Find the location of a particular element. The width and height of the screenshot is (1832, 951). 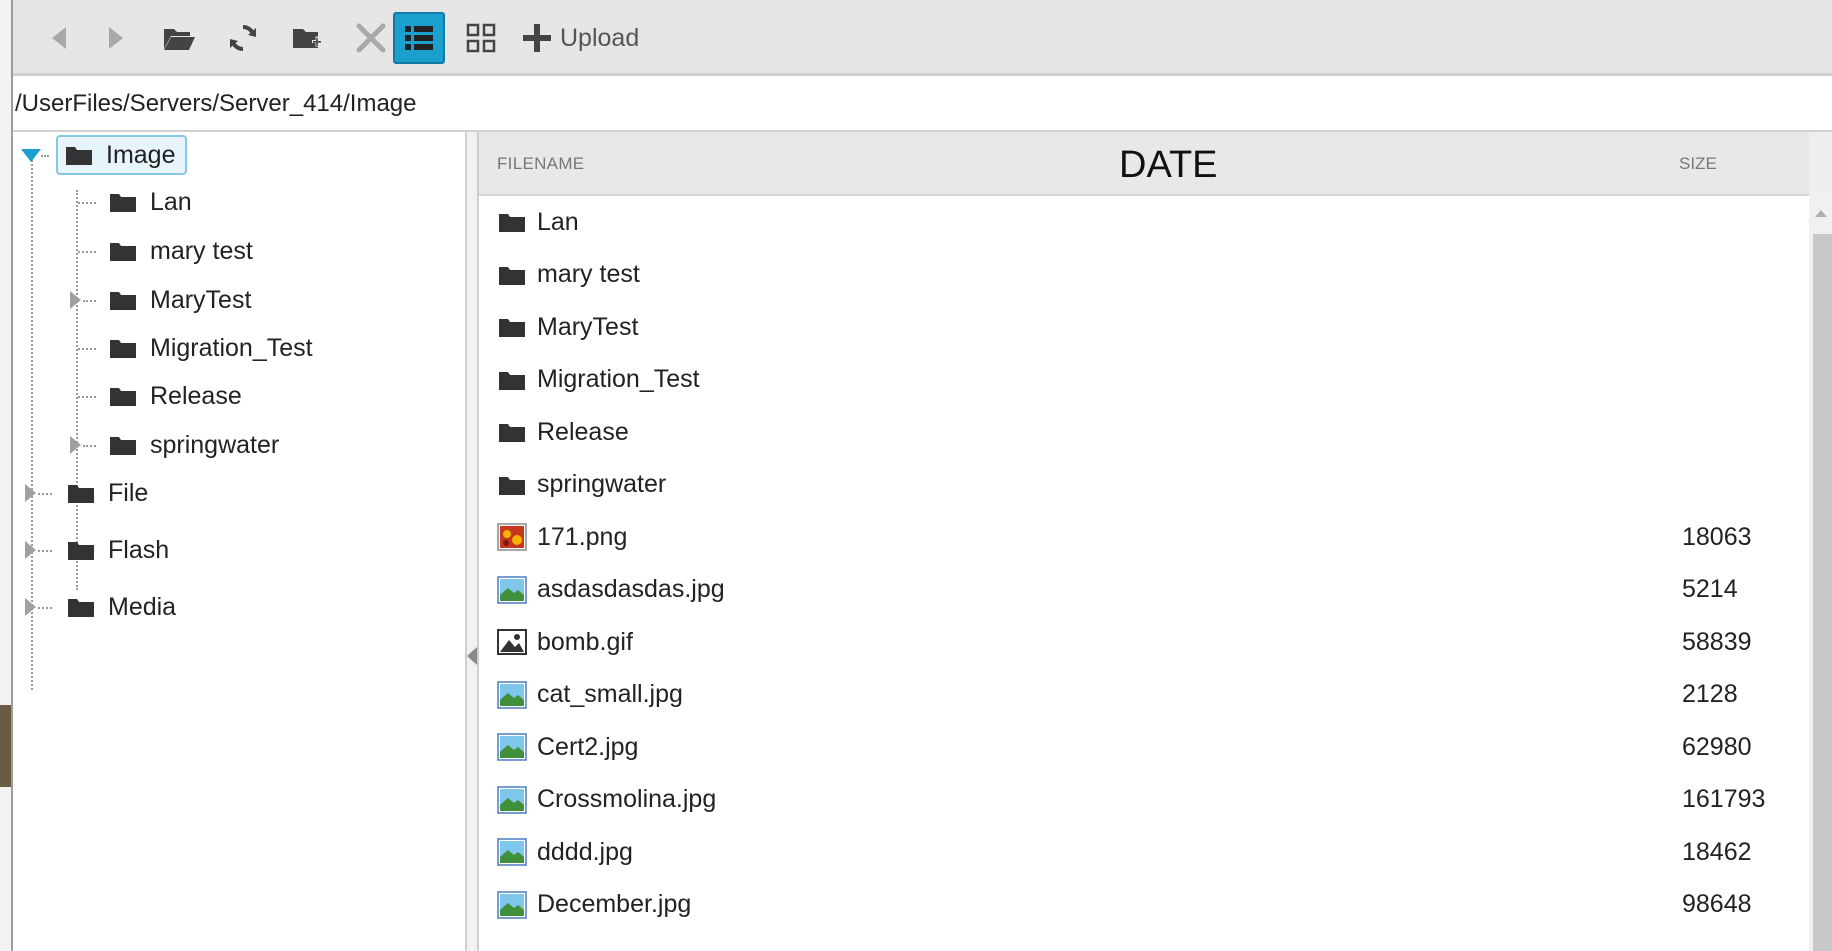

file-size: 58839 is located at coordinates (1717, 641).